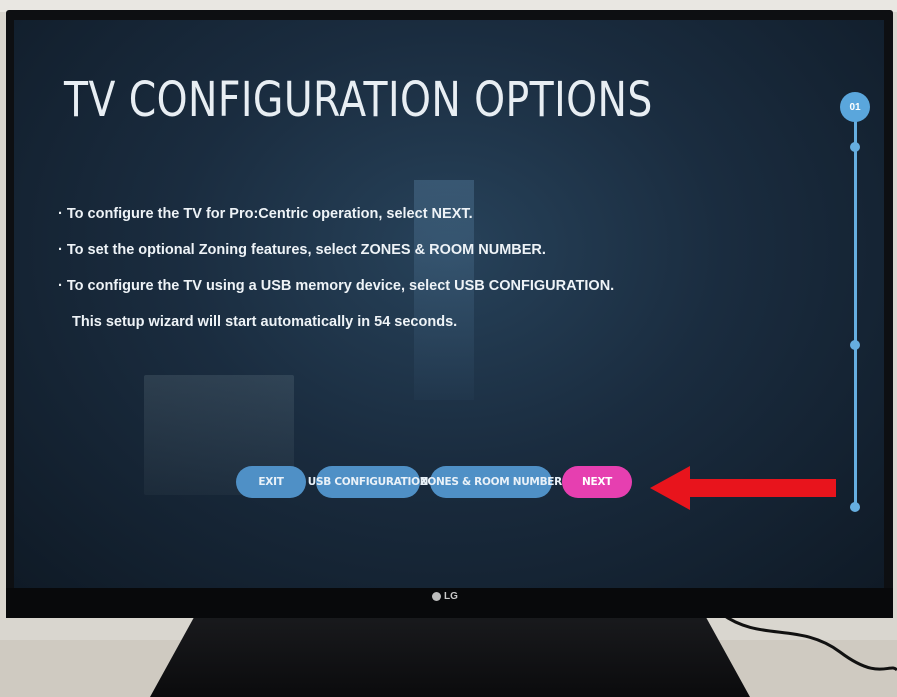 This screenshot has width=897, height=697. I want to click on lg-logo-mark-icon, so click(436, 596).